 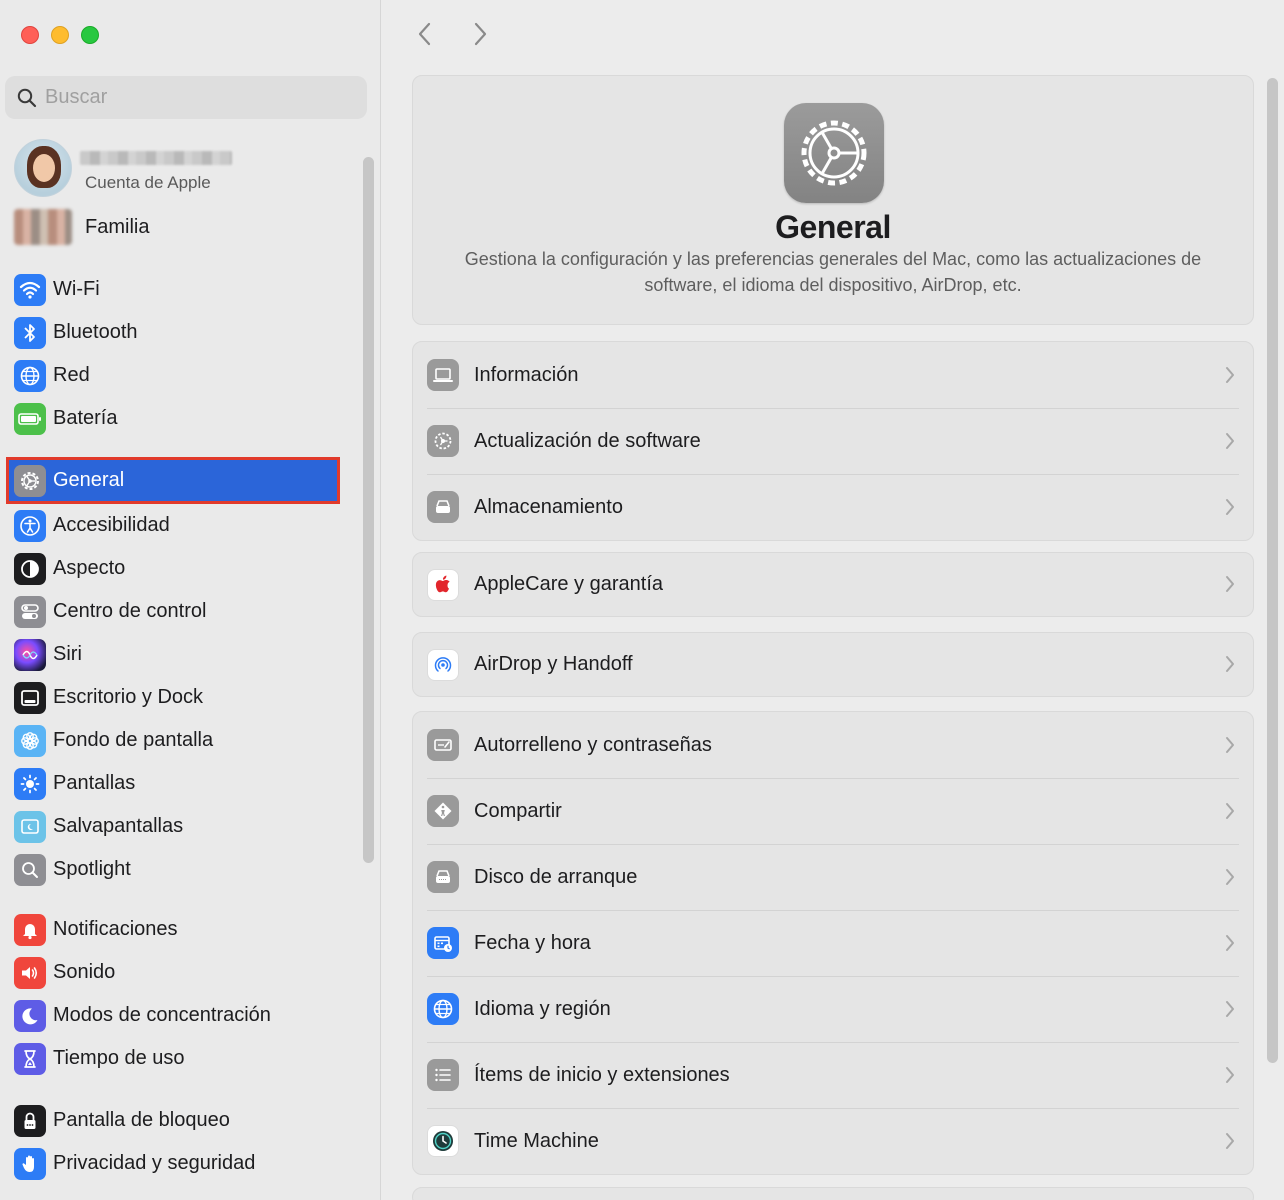 What do you see at coordinates (180, 611) in the screenshot?
I see `sidebar-item-centro-de-control: Centro de control` at bounding box center [180, 611].